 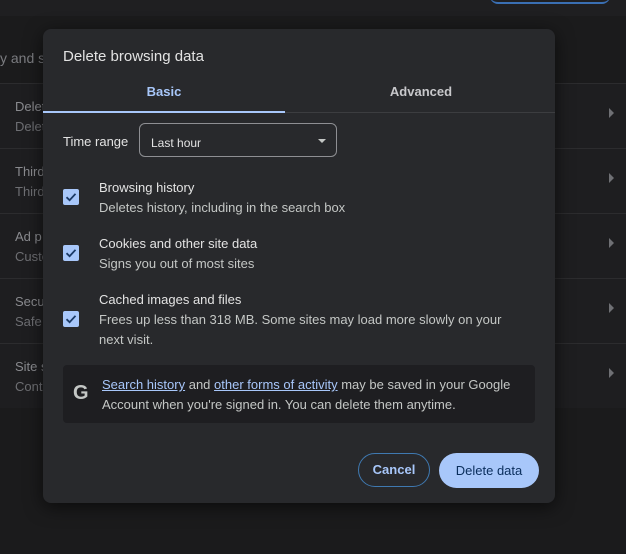 What do you see at coordinates (28, 321) in the screenshot?
I see `background-row-subtitle: Safe` at bounding box center [28, 321].